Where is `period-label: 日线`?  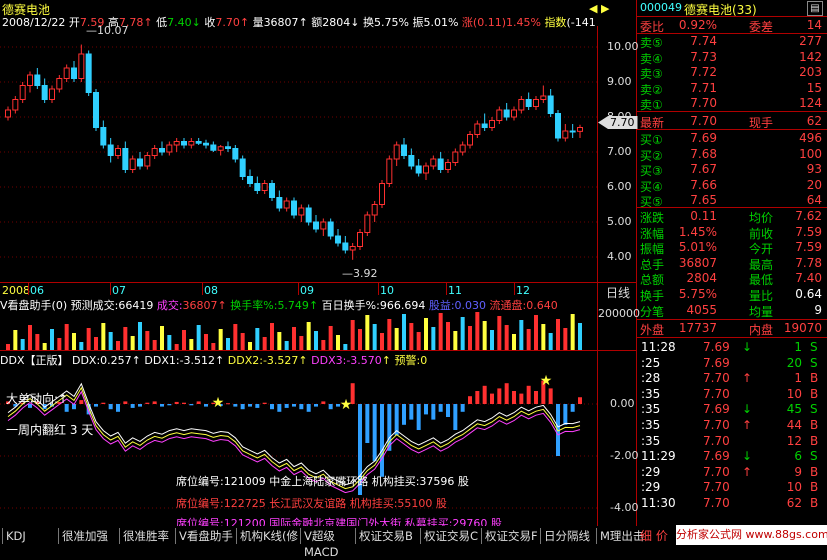 period-label: 日线 is located at coordinates (618, 292).